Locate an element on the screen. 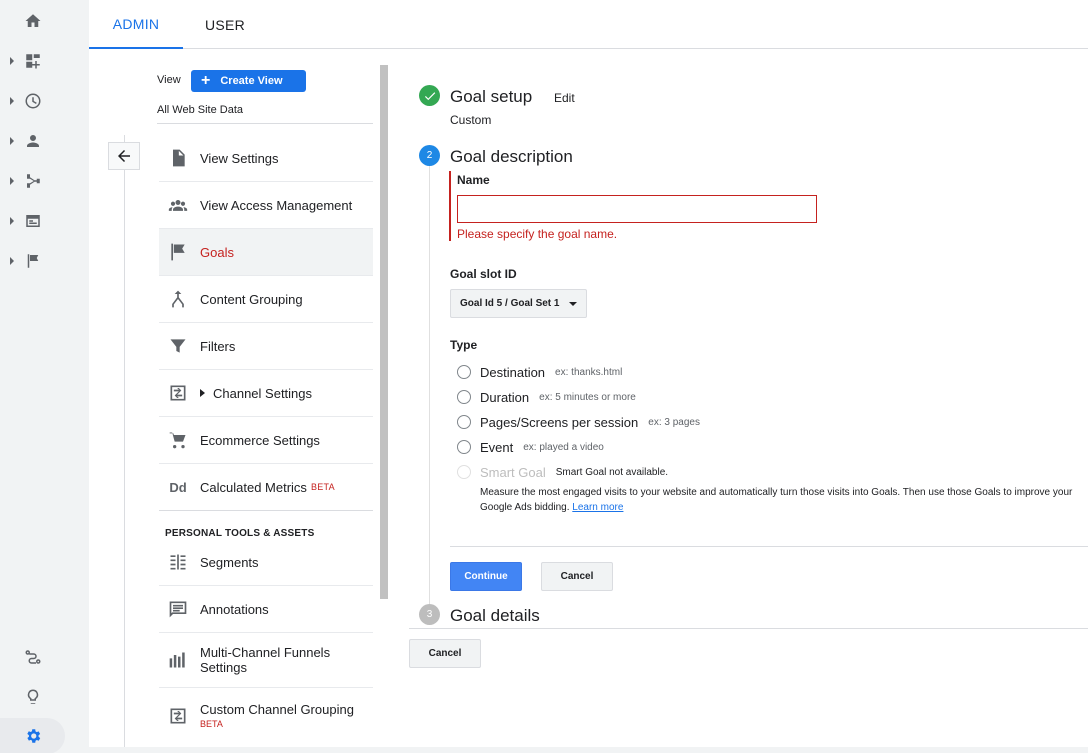 The height and width of the screenshot is (753, 1088). type-option-label: Smart Goal is located at coordinates (513, 472).